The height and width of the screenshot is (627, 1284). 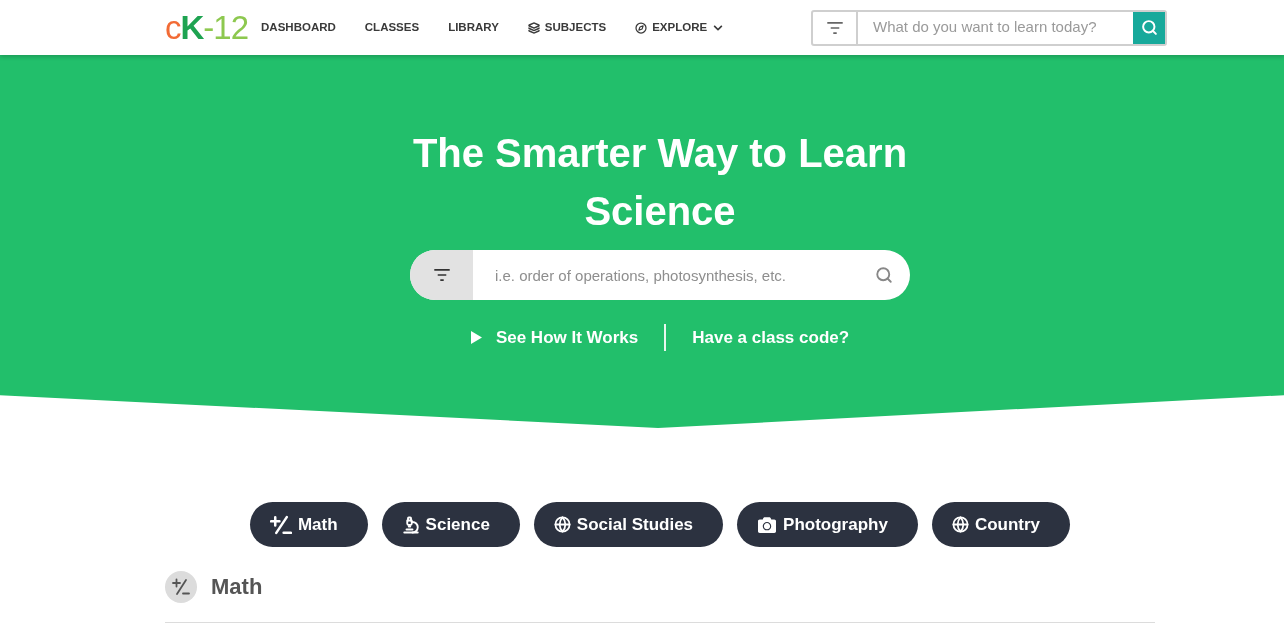 What do you see at coordinates (533, 27) in the screenshot?
I see `layers-icon` at bounding box center [533, 27].